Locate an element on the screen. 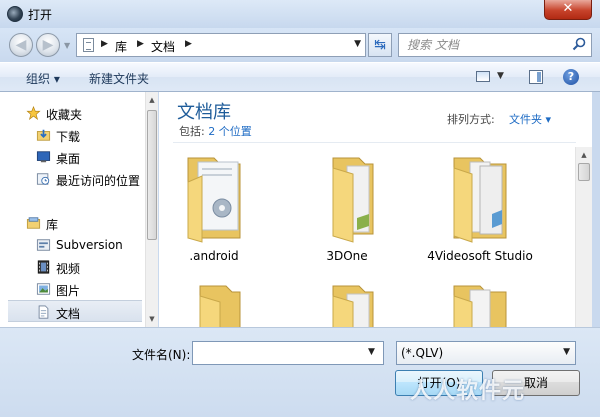 The image size is (600, 417). nav-item-documents: 文档 is located at coordinates (75, 311).